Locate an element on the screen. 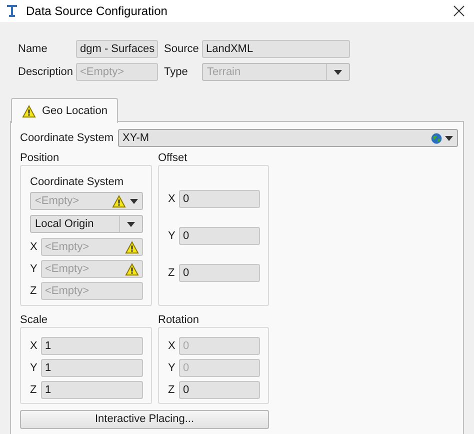 This screenshot has width=474, height=434. input-field: dgm - Surfaces is located at coordinates (117, 49).